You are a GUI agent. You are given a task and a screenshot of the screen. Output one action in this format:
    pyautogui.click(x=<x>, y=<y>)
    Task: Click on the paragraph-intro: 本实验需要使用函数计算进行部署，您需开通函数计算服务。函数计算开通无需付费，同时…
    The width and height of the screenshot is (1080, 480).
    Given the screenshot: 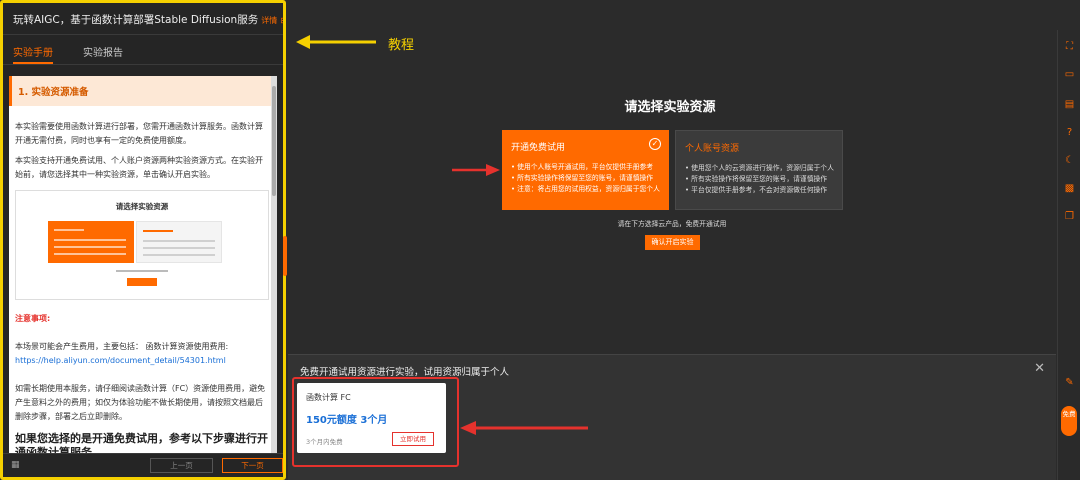 What is the action you would take?
    pyautogui.click(x=139, y=133)
    